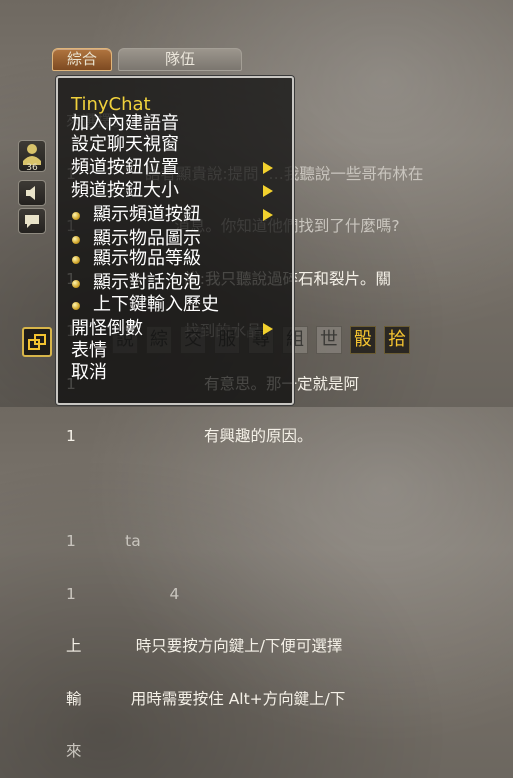  Describe the element at coordinates (147, 239) in the screenshot. I see `menu-item: 顯示物品圖示` at that location.